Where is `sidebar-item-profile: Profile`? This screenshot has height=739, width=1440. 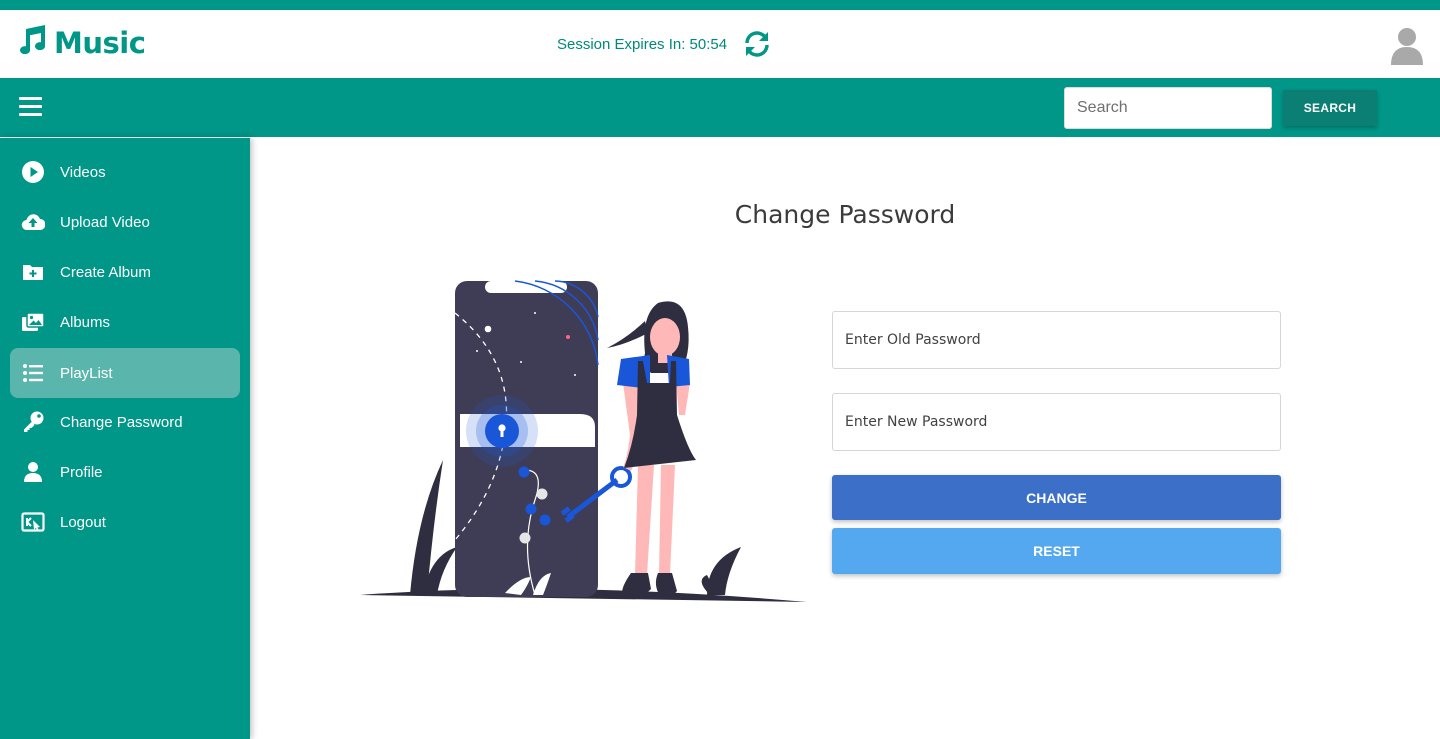 sidebar-item-profile: Profile is located at coordinates (125, 472).